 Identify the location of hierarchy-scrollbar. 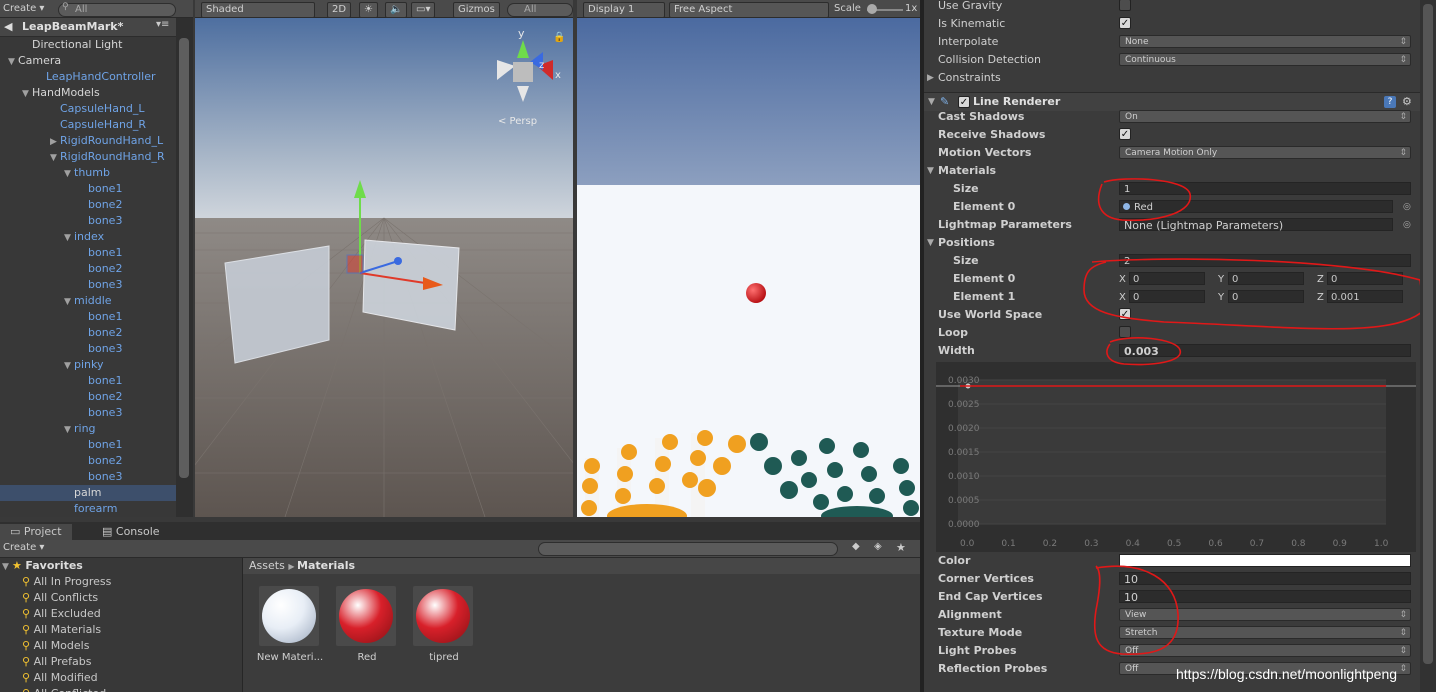
(184, 267).